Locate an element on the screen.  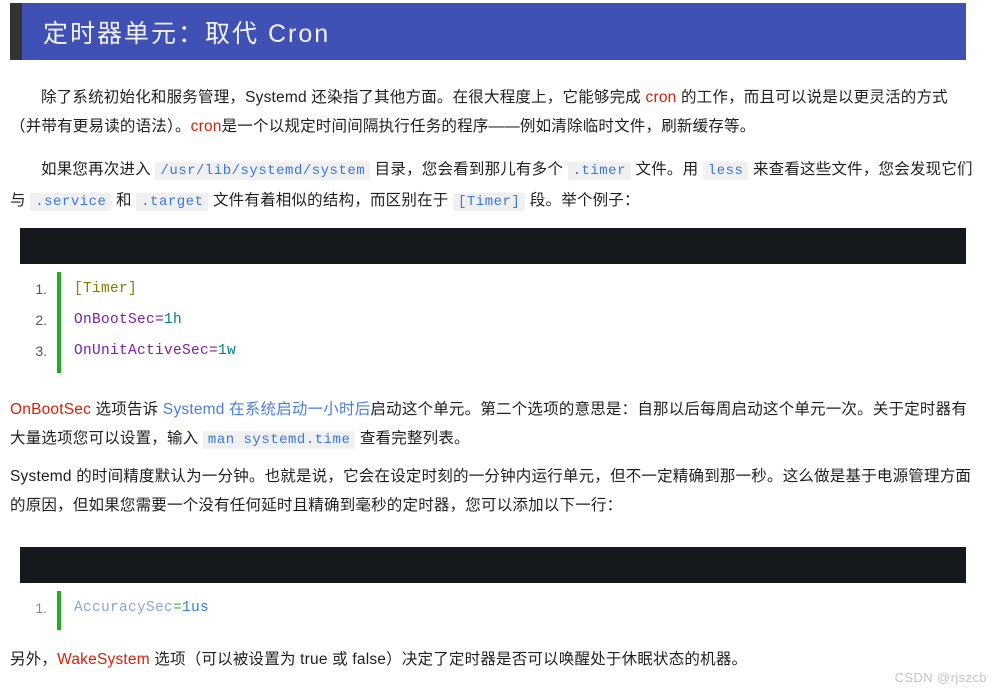
code-block-2-body: 1. AccuracySec=1us is located at coordinates (493, 609).